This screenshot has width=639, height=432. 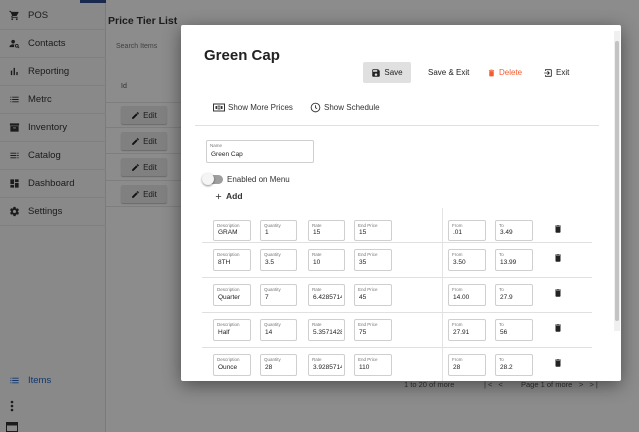 I want to click on quantity-field: Quantity 28, so click(x=278, y=365).